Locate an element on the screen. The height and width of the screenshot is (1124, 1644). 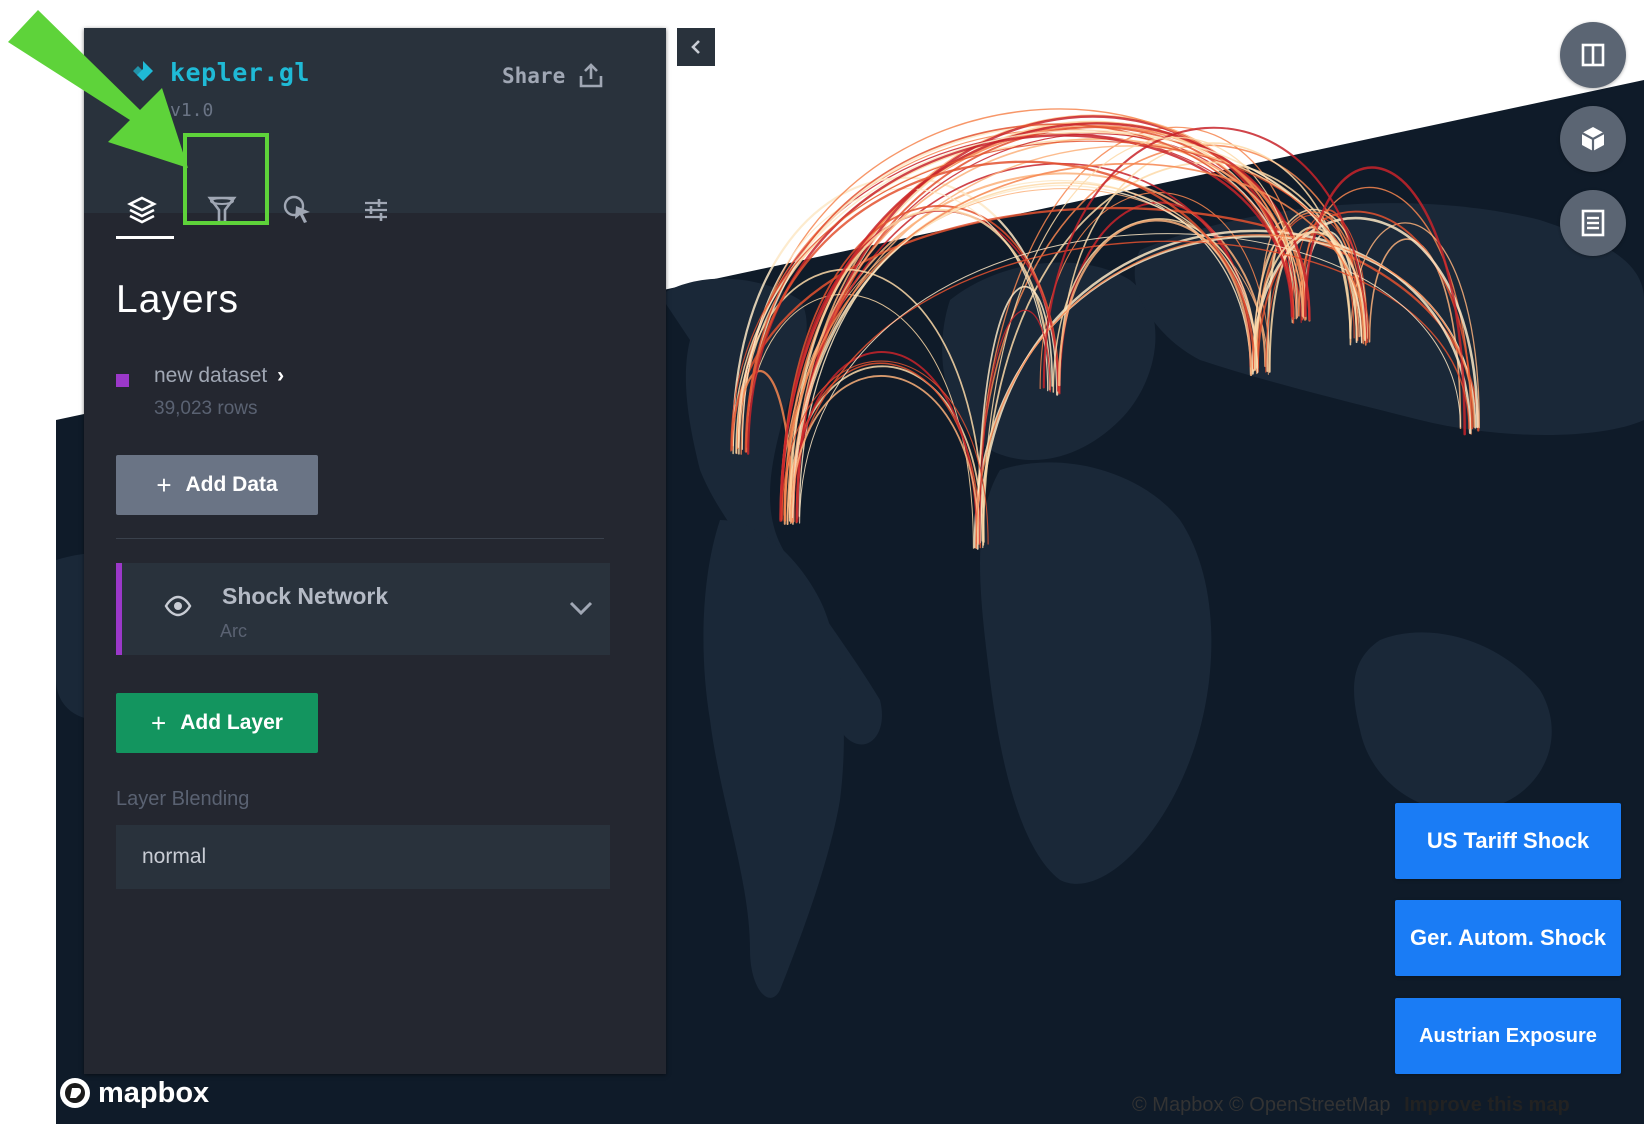
app-version: v1.0 is located at coordinates (192, 110).